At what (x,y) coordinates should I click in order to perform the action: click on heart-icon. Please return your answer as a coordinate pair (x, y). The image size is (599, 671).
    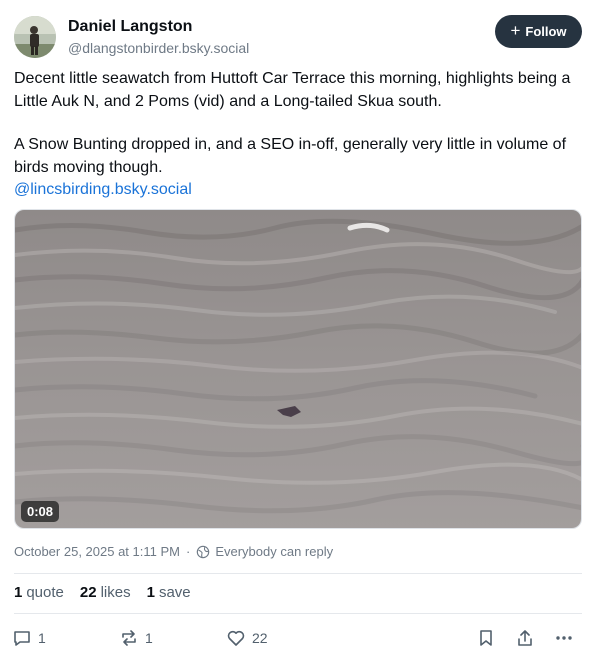
    Looking at the image, I should click on (236, 638).